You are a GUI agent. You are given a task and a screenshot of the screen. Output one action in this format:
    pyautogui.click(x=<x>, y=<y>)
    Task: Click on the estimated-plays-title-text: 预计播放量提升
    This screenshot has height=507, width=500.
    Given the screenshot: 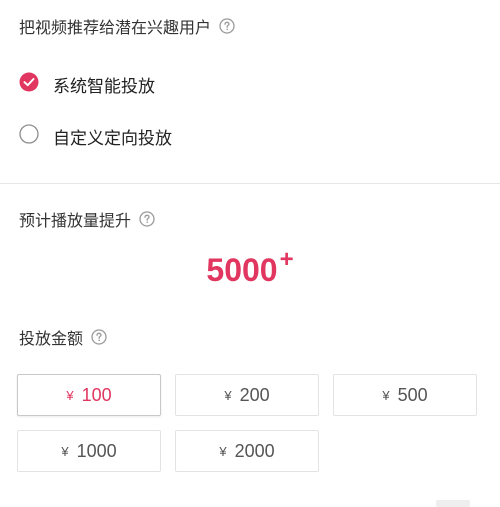 What is the action you would take?
    pyautogui.click(x=75, y=220)
    